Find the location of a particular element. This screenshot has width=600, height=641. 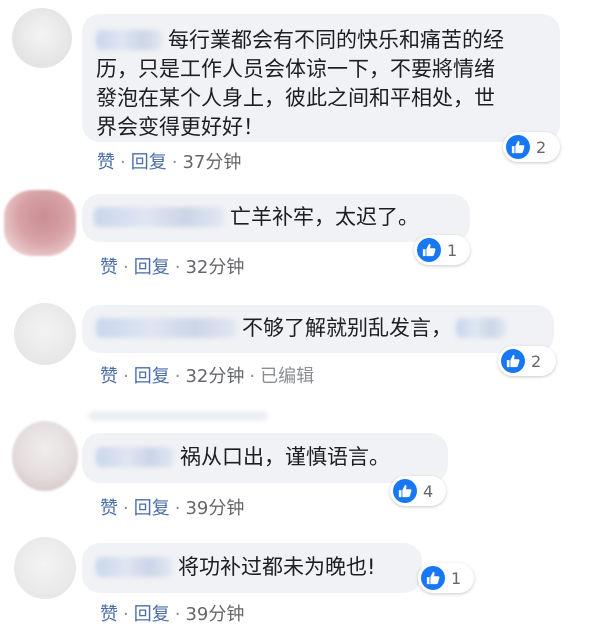

comment-bubble: 不够了解就别乱发言， is located at coordinates (318, 329).